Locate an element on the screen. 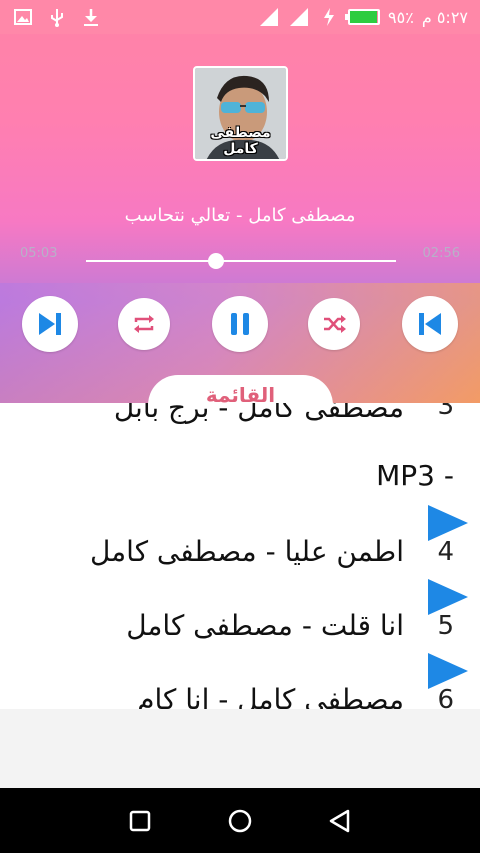 This screenshot has height=853, width=480. download-icon is located at coordinates (91, 17).